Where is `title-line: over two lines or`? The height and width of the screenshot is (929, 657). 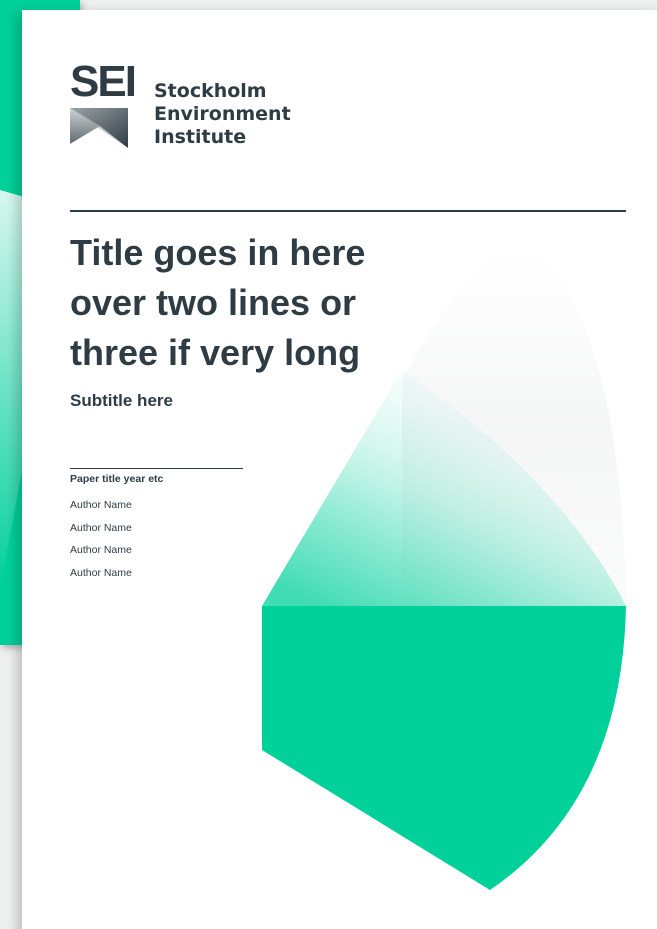 title-line: over two lines or is located at coordinates (213, 302).